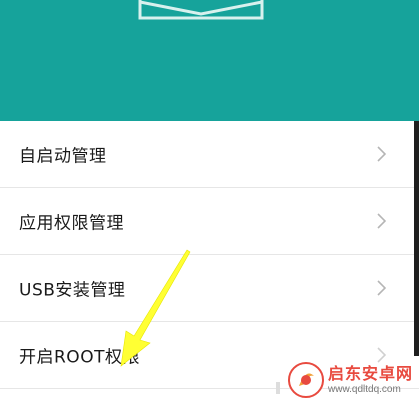  I want to click on watermark: 启东安卓网 www.qdltdq.com, so click(352, 380).